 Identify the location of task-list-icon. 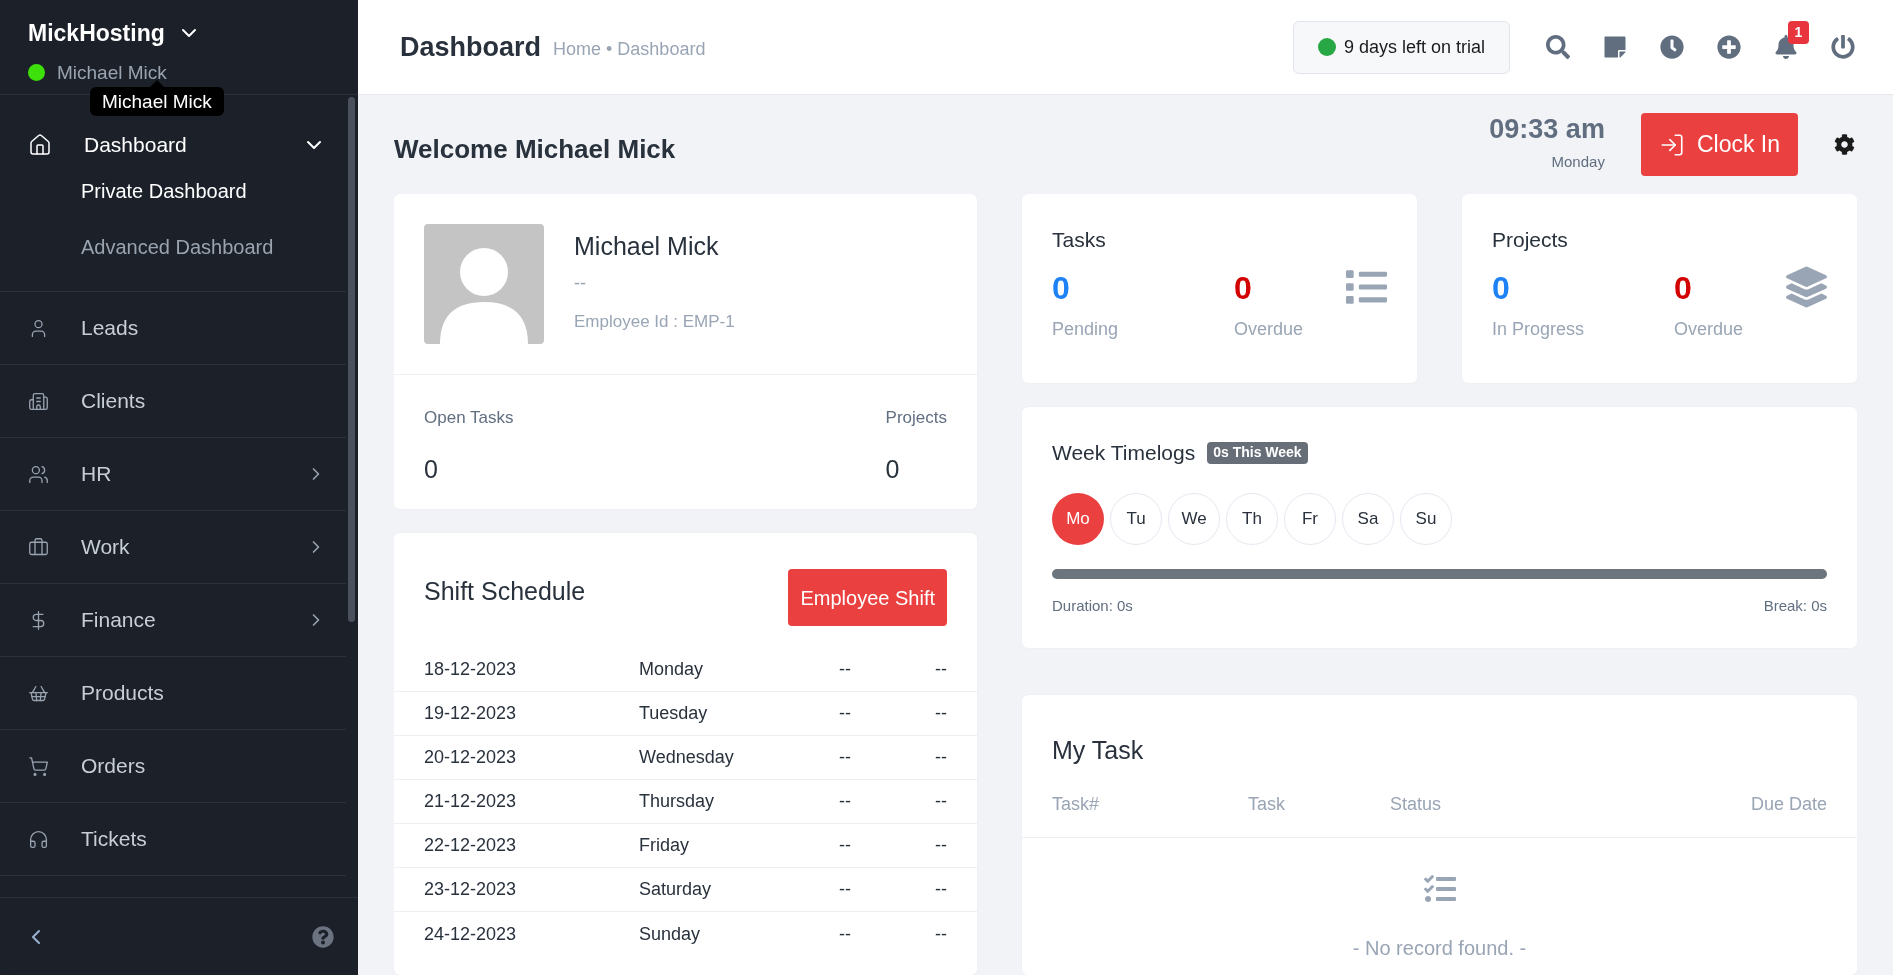
(1439, 888).